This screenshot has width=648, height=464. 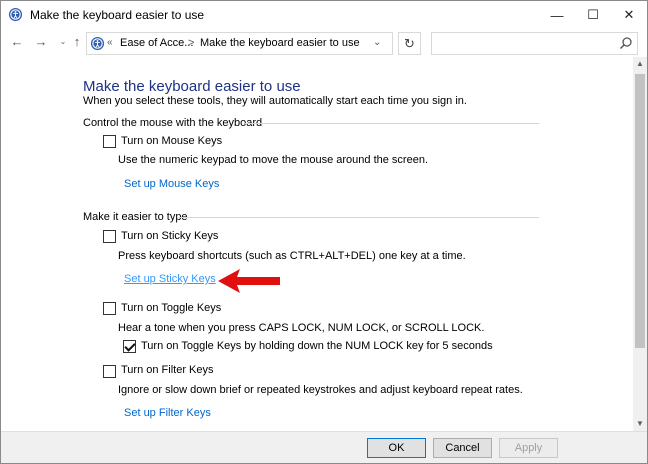 I want to click on mouse-keys-label: Turn on Mouse Keys, so click(x=171, y=141).